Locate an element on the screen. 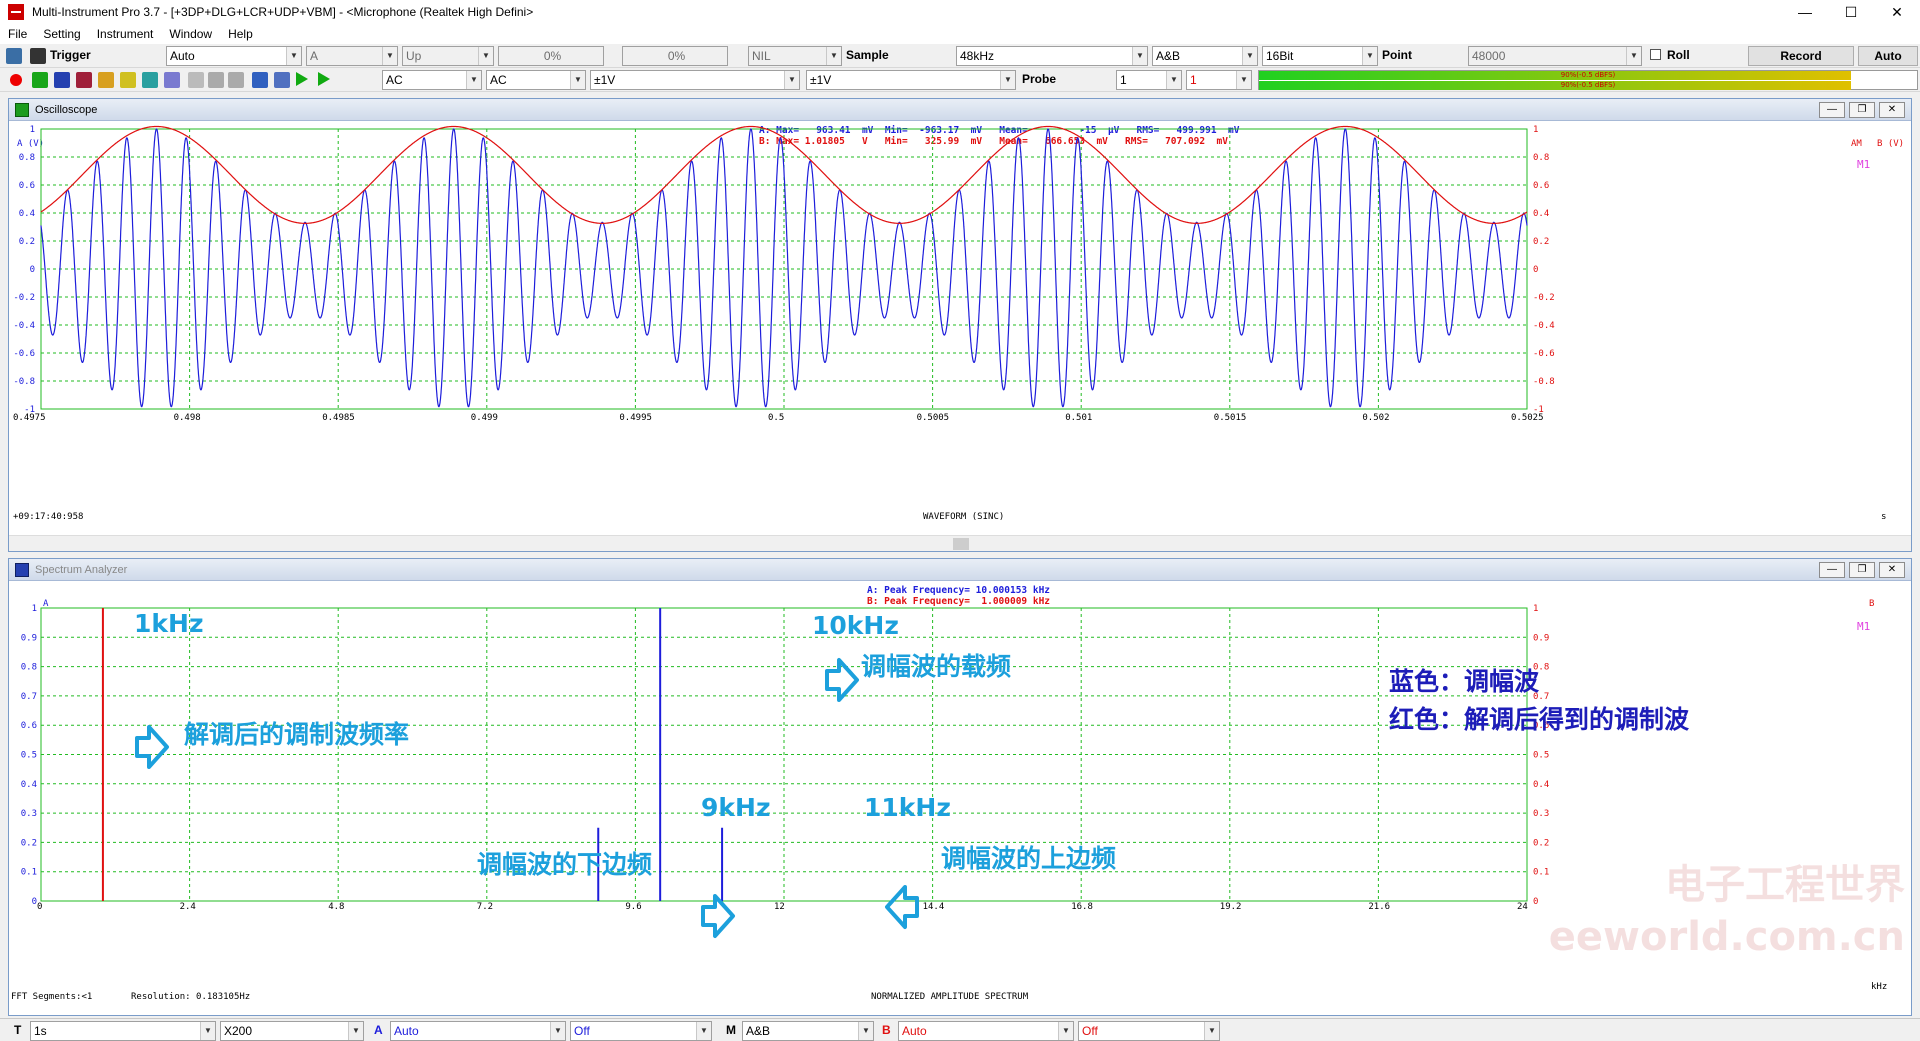 The height and width of the screenshot is (1041, 1920). osc-y-tick-b: 0.4 is located at coordinates (1541, 214).